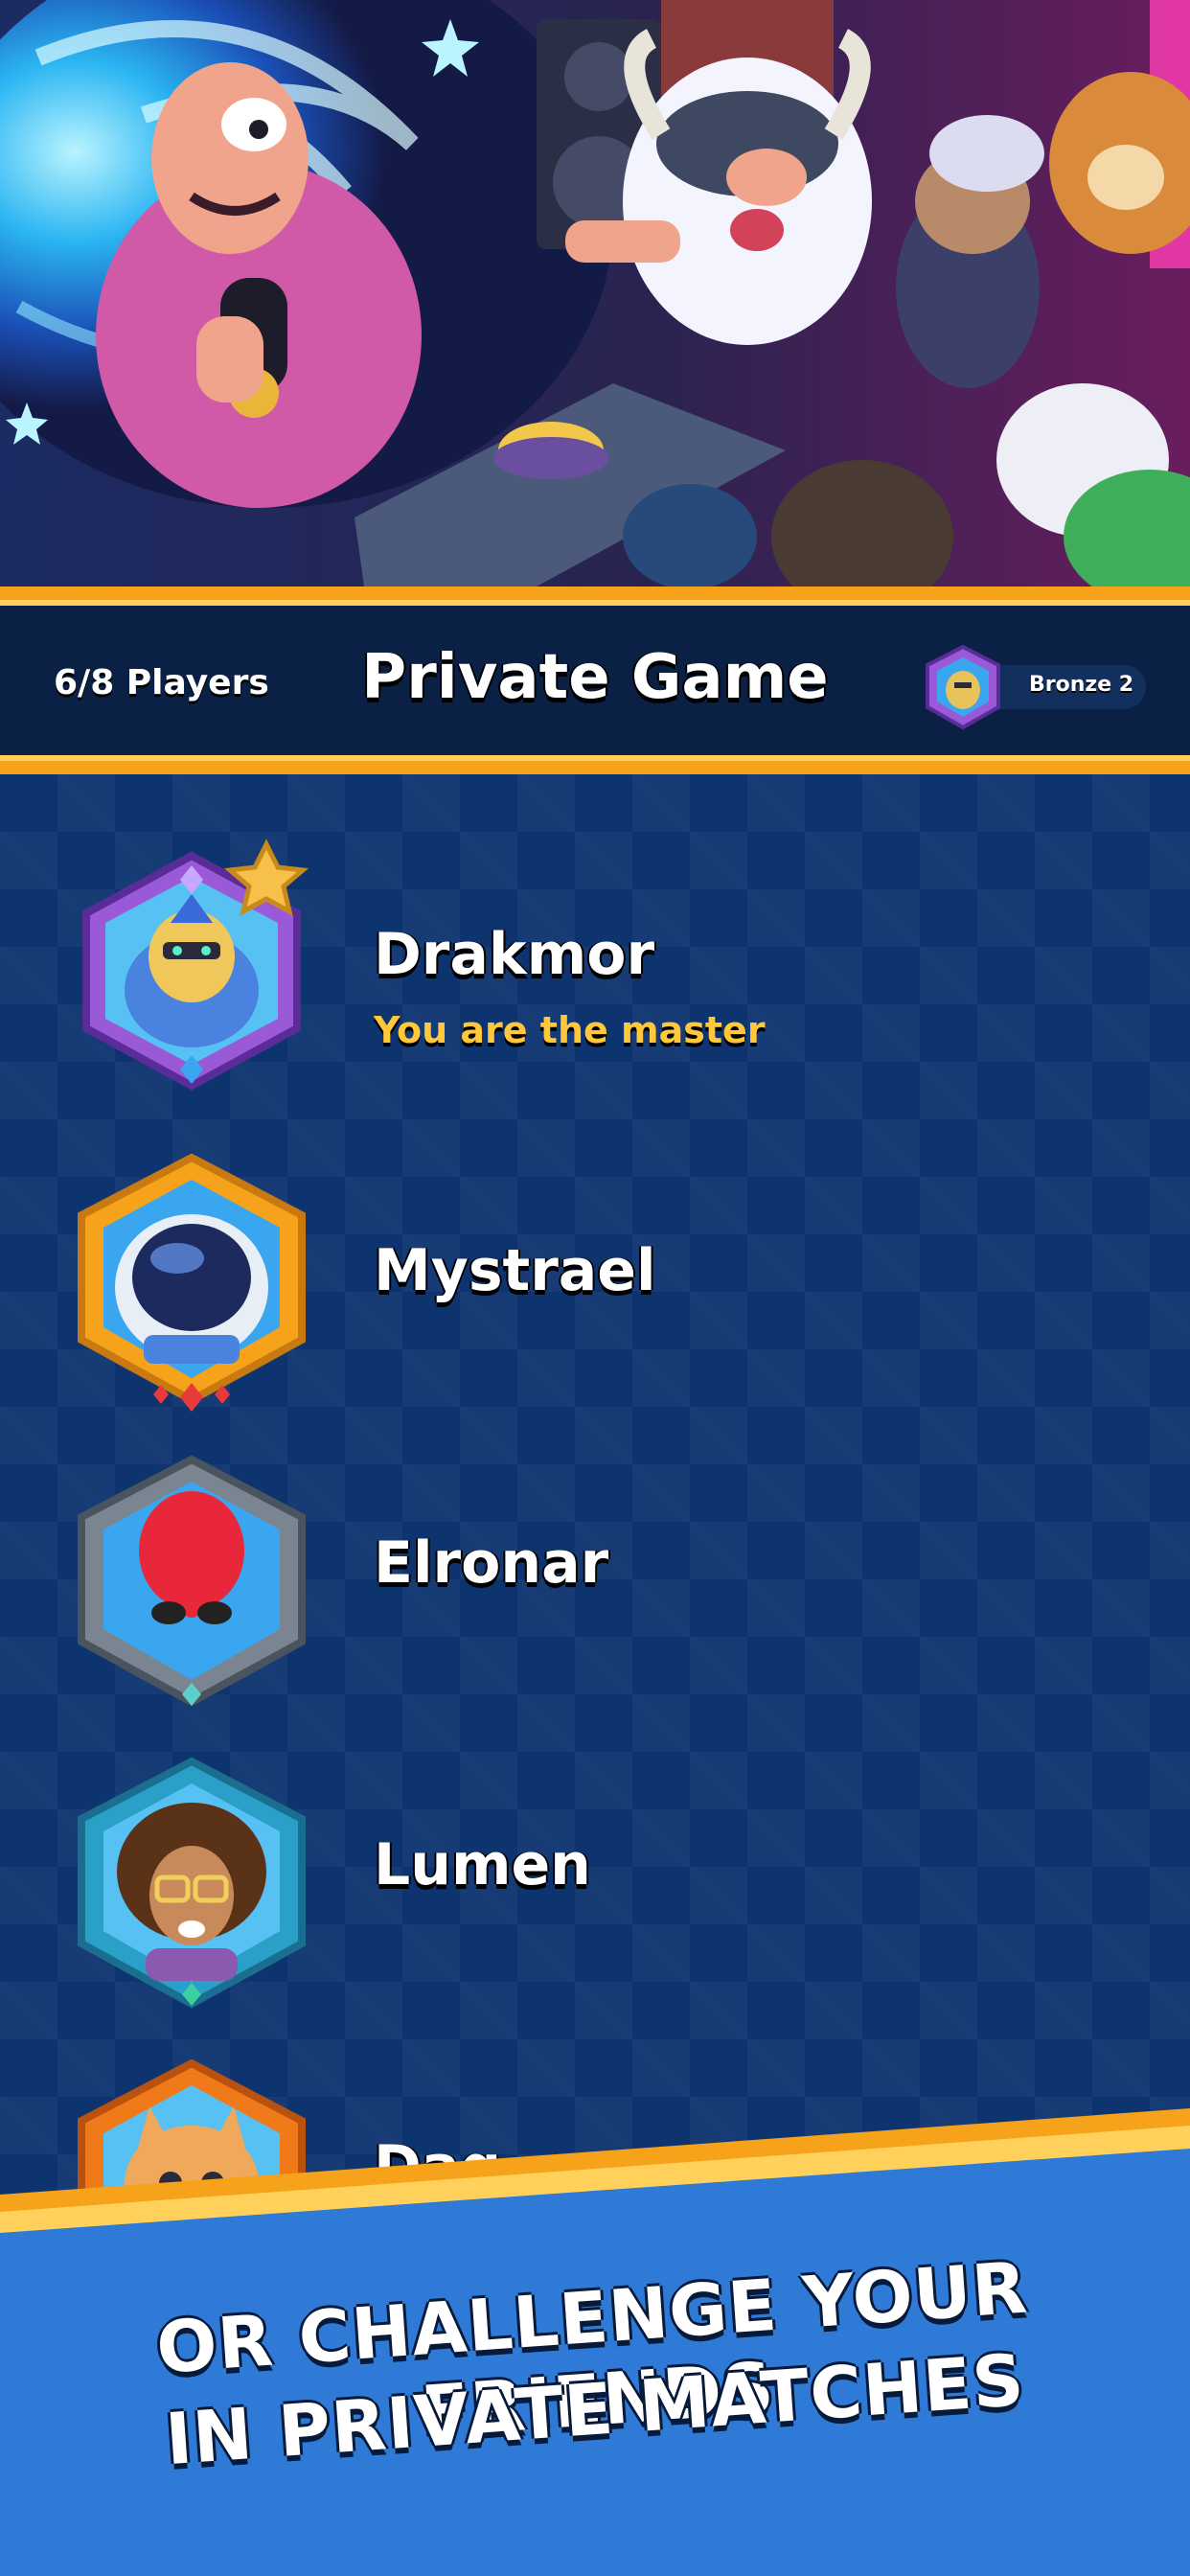 This screenshot has width=1190, height=2576. I want to click on rank-badge: Bronze 2, so click(1033, 687).